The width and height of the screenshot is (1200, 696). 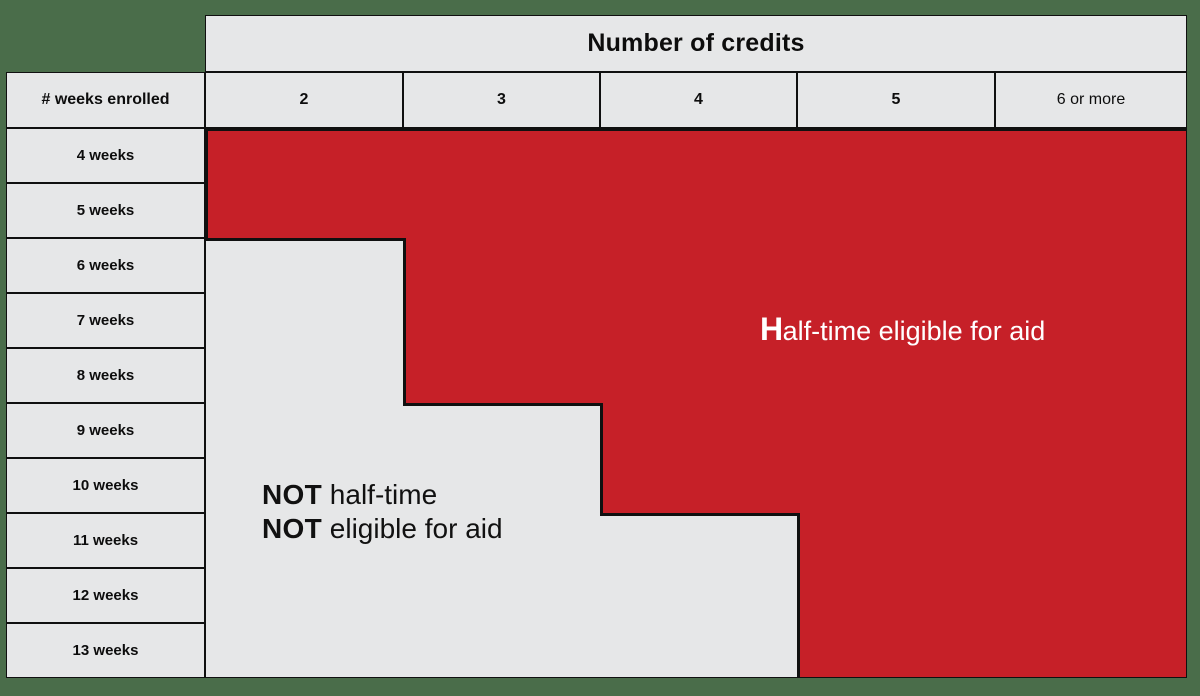 What do you see at coordinates (105, 485) in the screenshot?
I see `row-label-10-weeks: 10 weeks` at bounding box center [105, 485].